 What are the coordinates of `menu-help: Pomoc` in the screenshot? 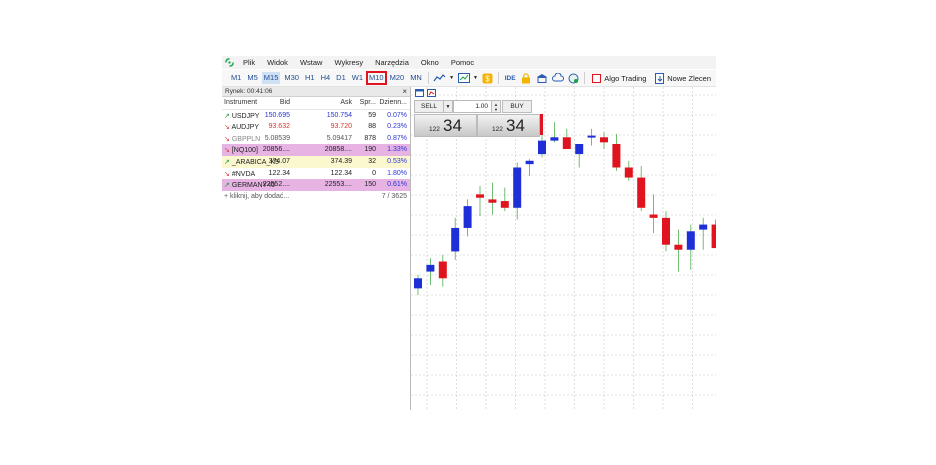 It's located at (462, 62).